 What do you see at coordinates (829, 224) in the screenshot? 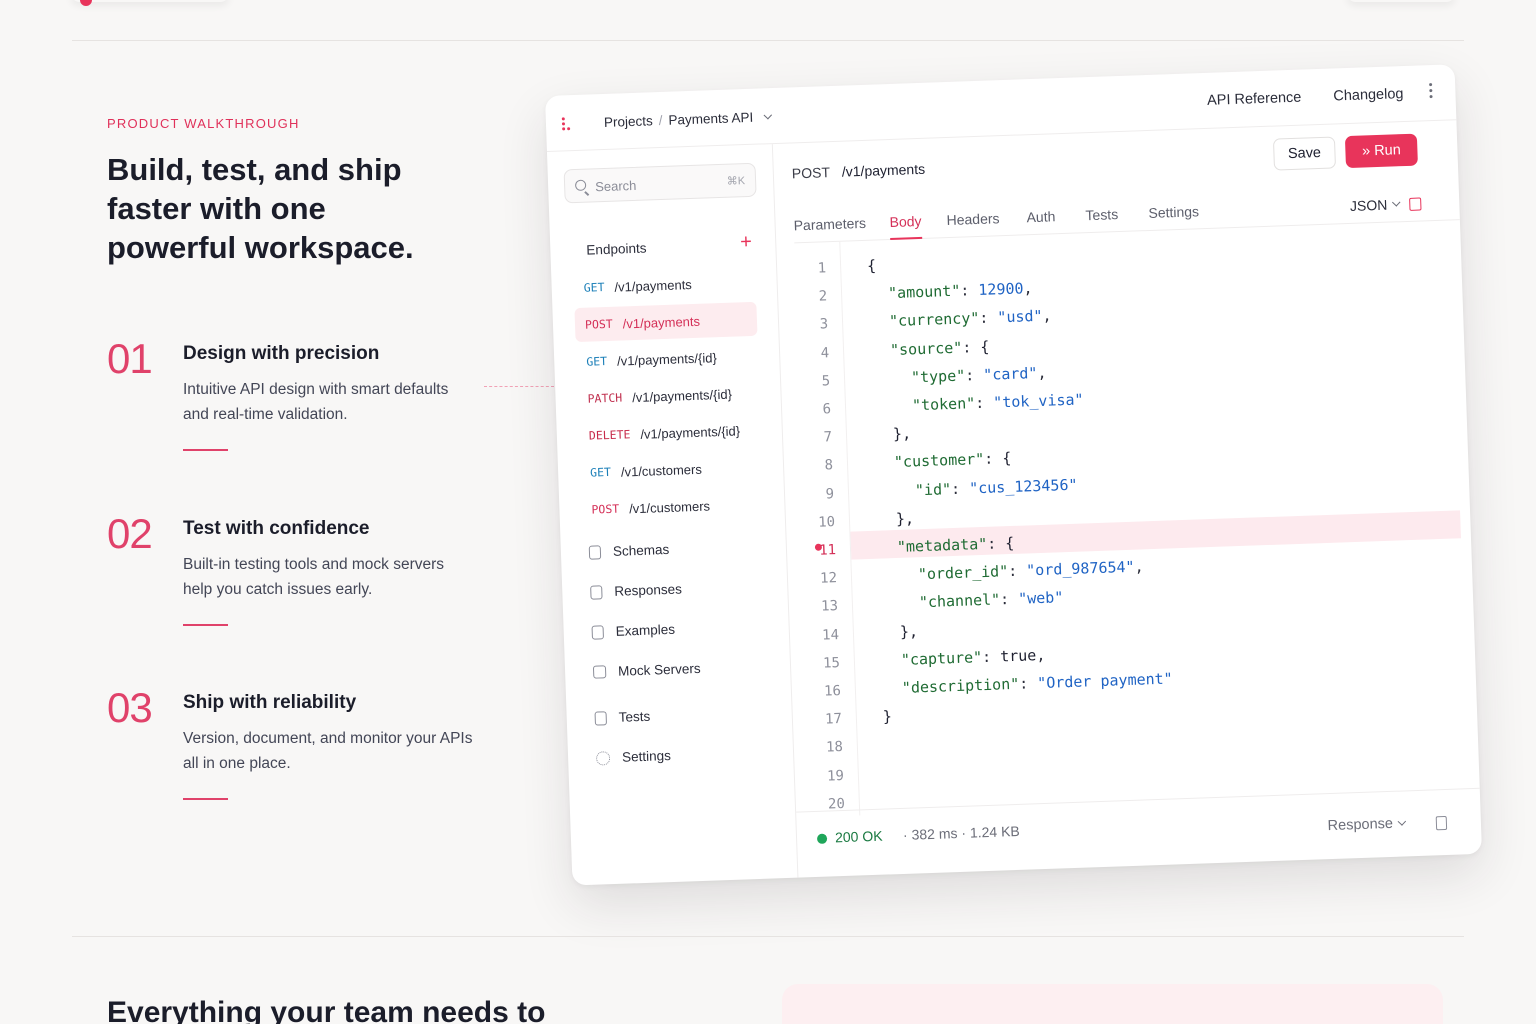
I see `tab-parameters: Parameters` at bounding box center [829, 224].